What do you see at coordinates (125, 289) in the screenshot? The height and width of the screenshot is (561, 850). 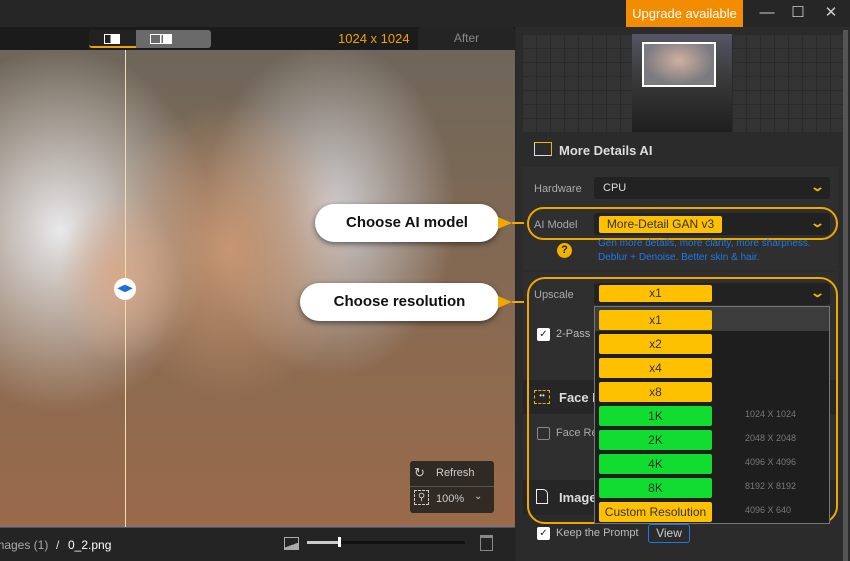 I see `compare-handle: ◀▶` at bounding box center [125, 289].